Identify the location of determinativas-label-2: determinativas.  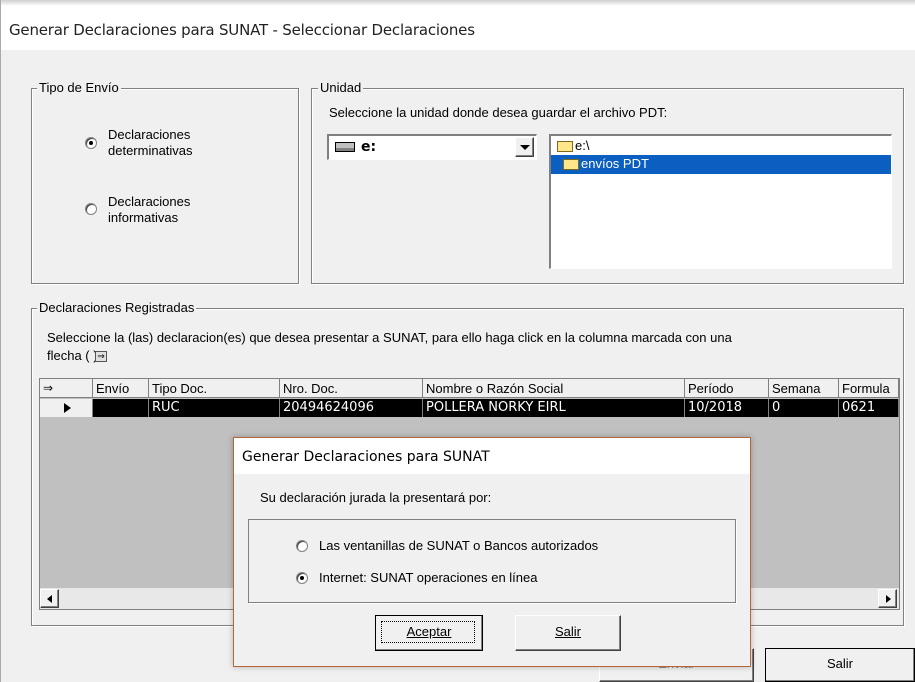
(150, 150).